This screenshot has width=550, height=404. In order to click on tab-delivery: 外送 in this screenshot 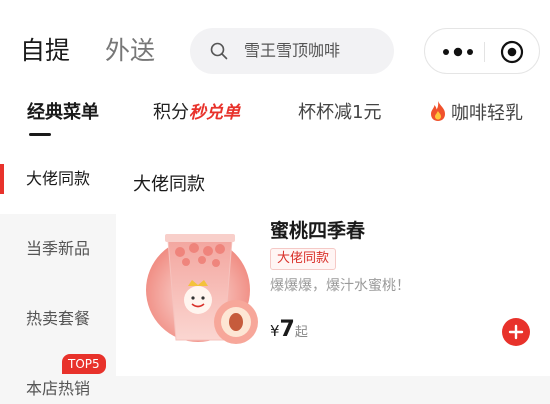, I will do `click(130, 51)`.